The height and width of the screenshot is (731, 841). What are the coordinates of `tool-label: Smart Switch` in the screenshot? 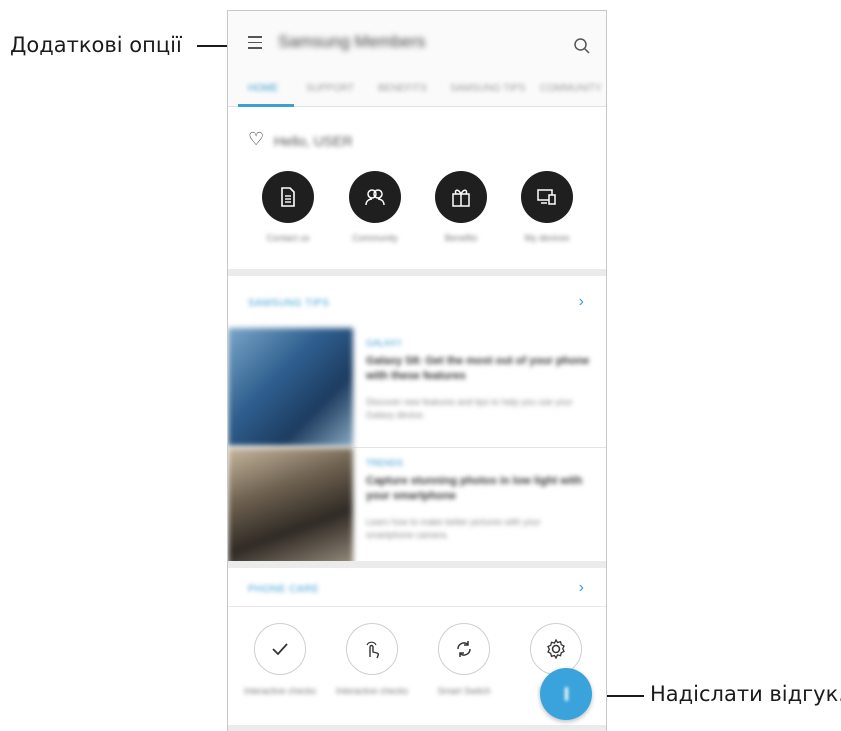 It's located at (464, 691).